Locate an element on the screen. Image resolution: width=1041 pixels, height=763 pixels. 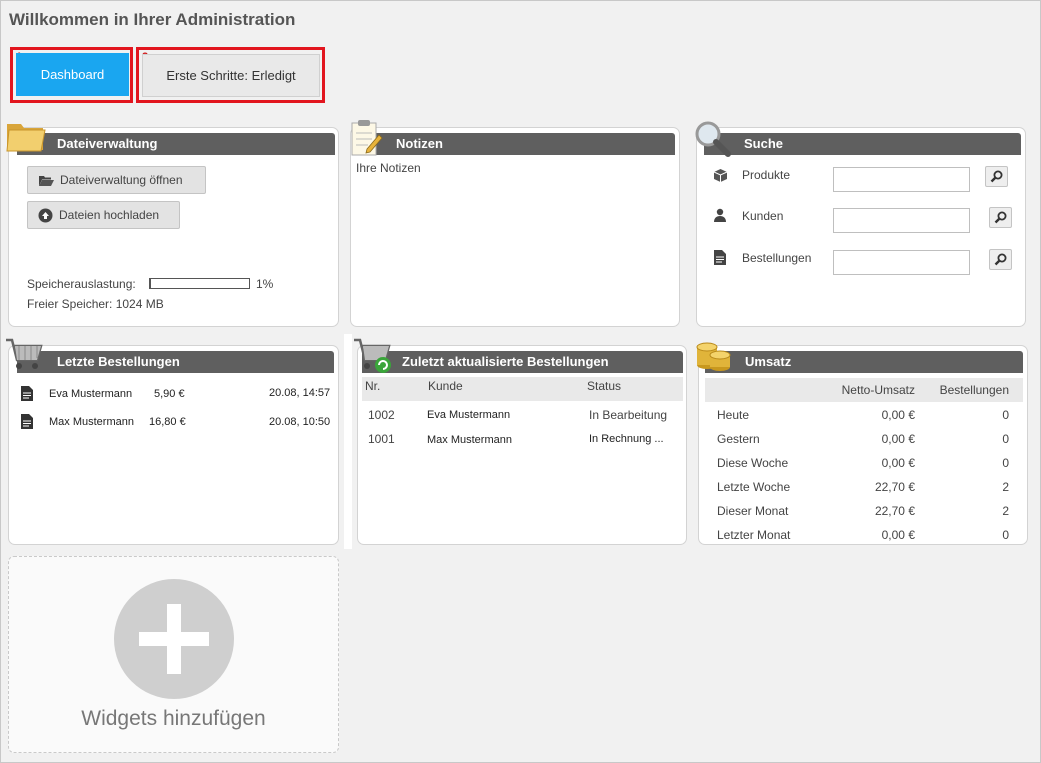
order-number: 1002 is located at coordinates (381, 415).